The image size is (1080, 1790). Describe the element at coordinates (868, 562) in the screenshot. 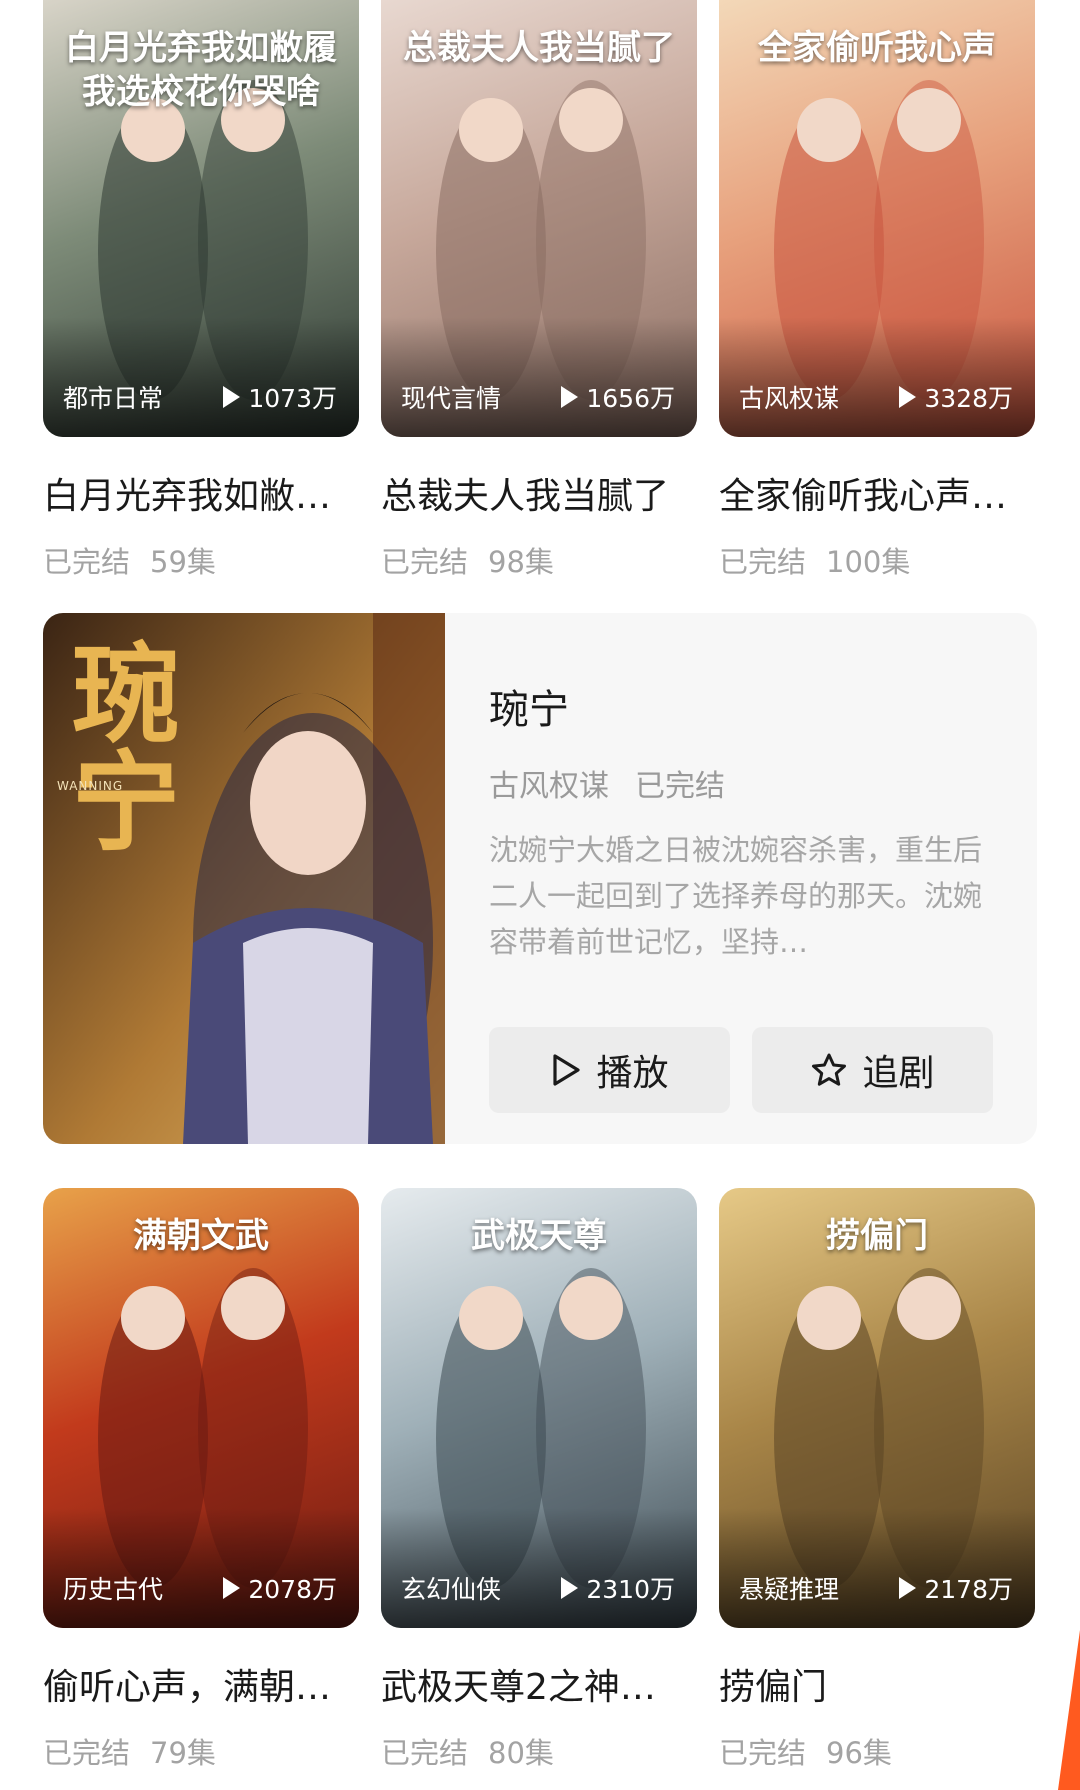

I see `episode-count: 100集` at that location.